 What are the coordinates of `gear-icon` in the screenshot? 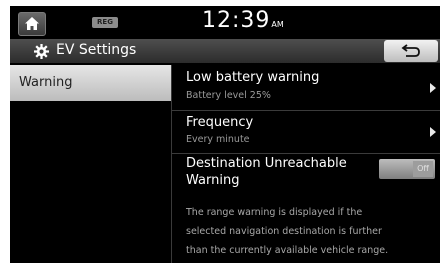 It's located at (41, 51).